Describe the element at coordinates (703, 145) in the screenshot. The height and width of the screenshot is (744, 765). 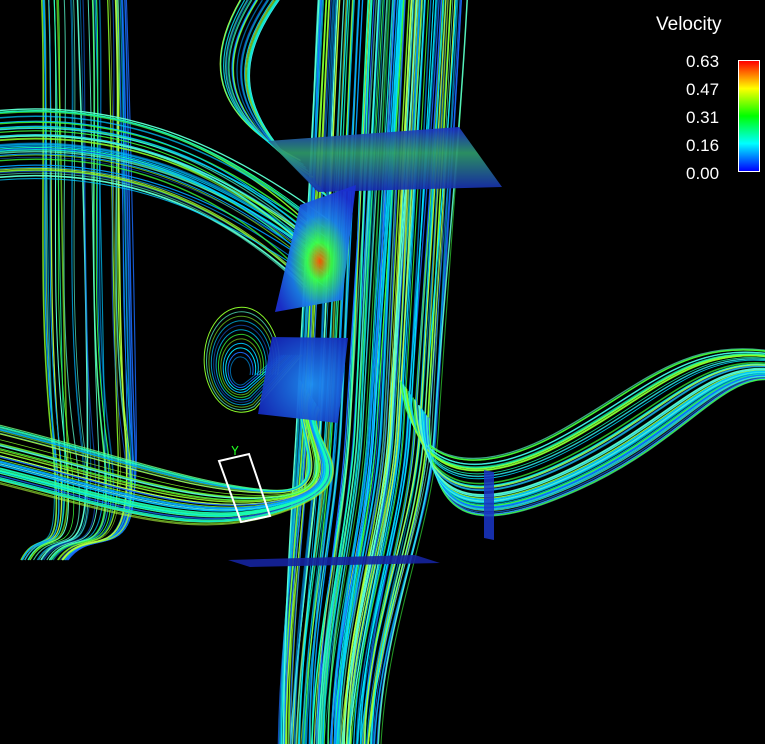
I see `legend-tick-4: 0.16` at that location.